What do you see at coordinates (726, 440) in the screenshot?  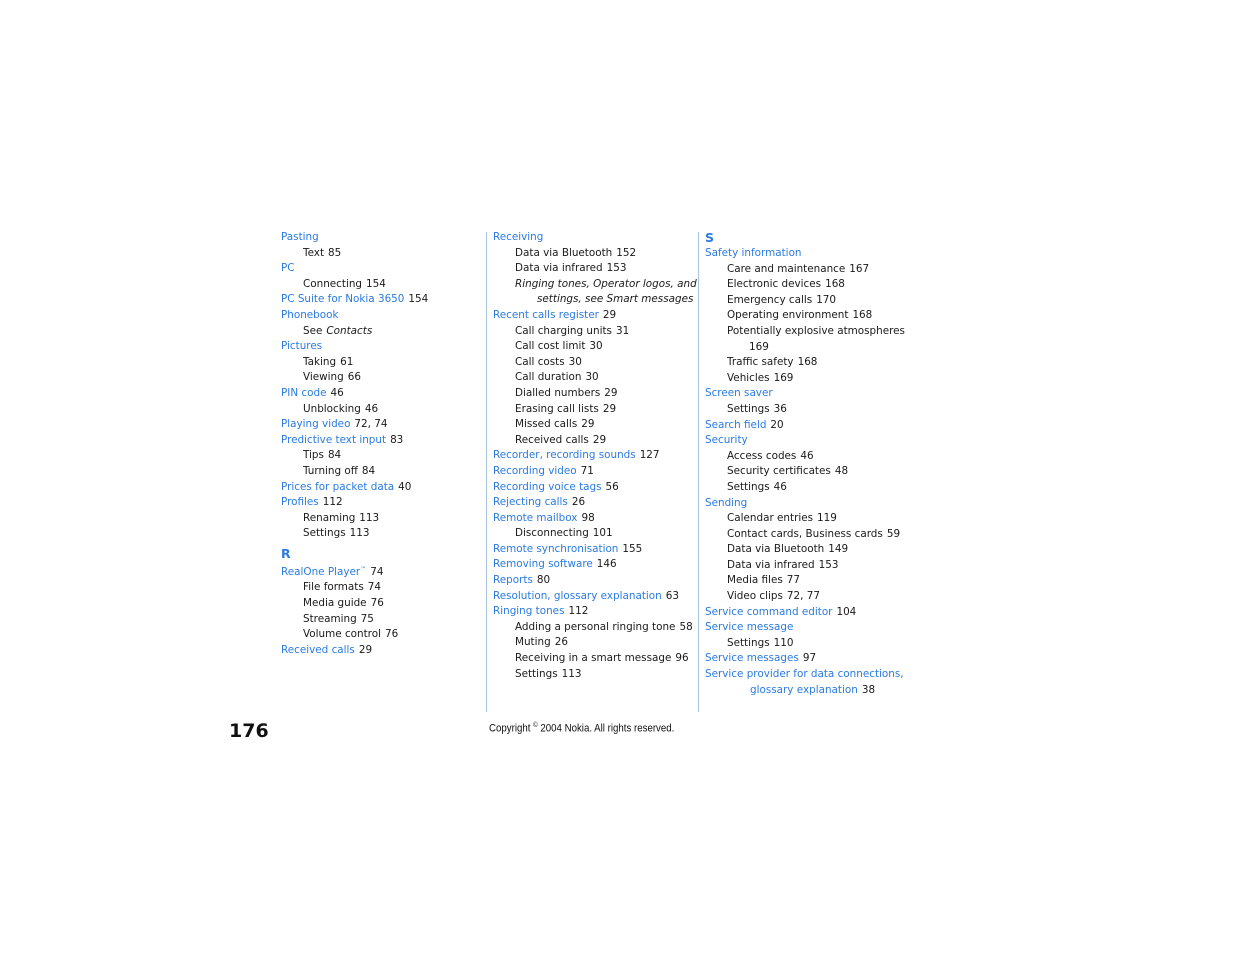 I see `index-term-link: Security` at bounding box center [726, 440].